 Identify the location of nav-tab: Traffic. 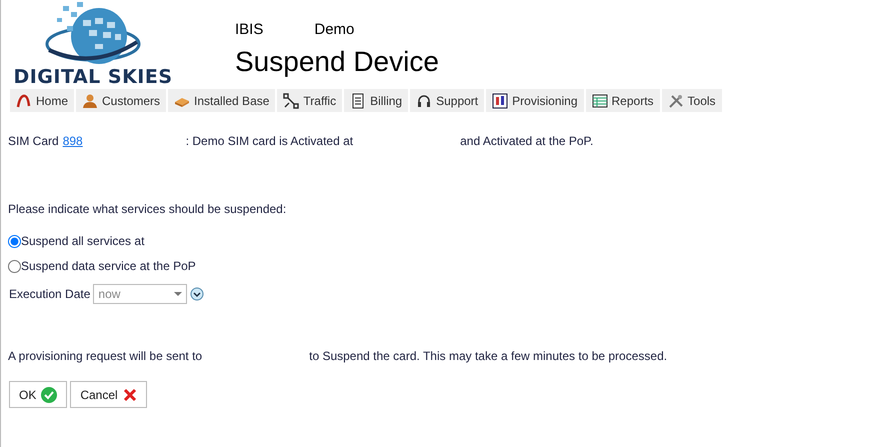
(309, 100).